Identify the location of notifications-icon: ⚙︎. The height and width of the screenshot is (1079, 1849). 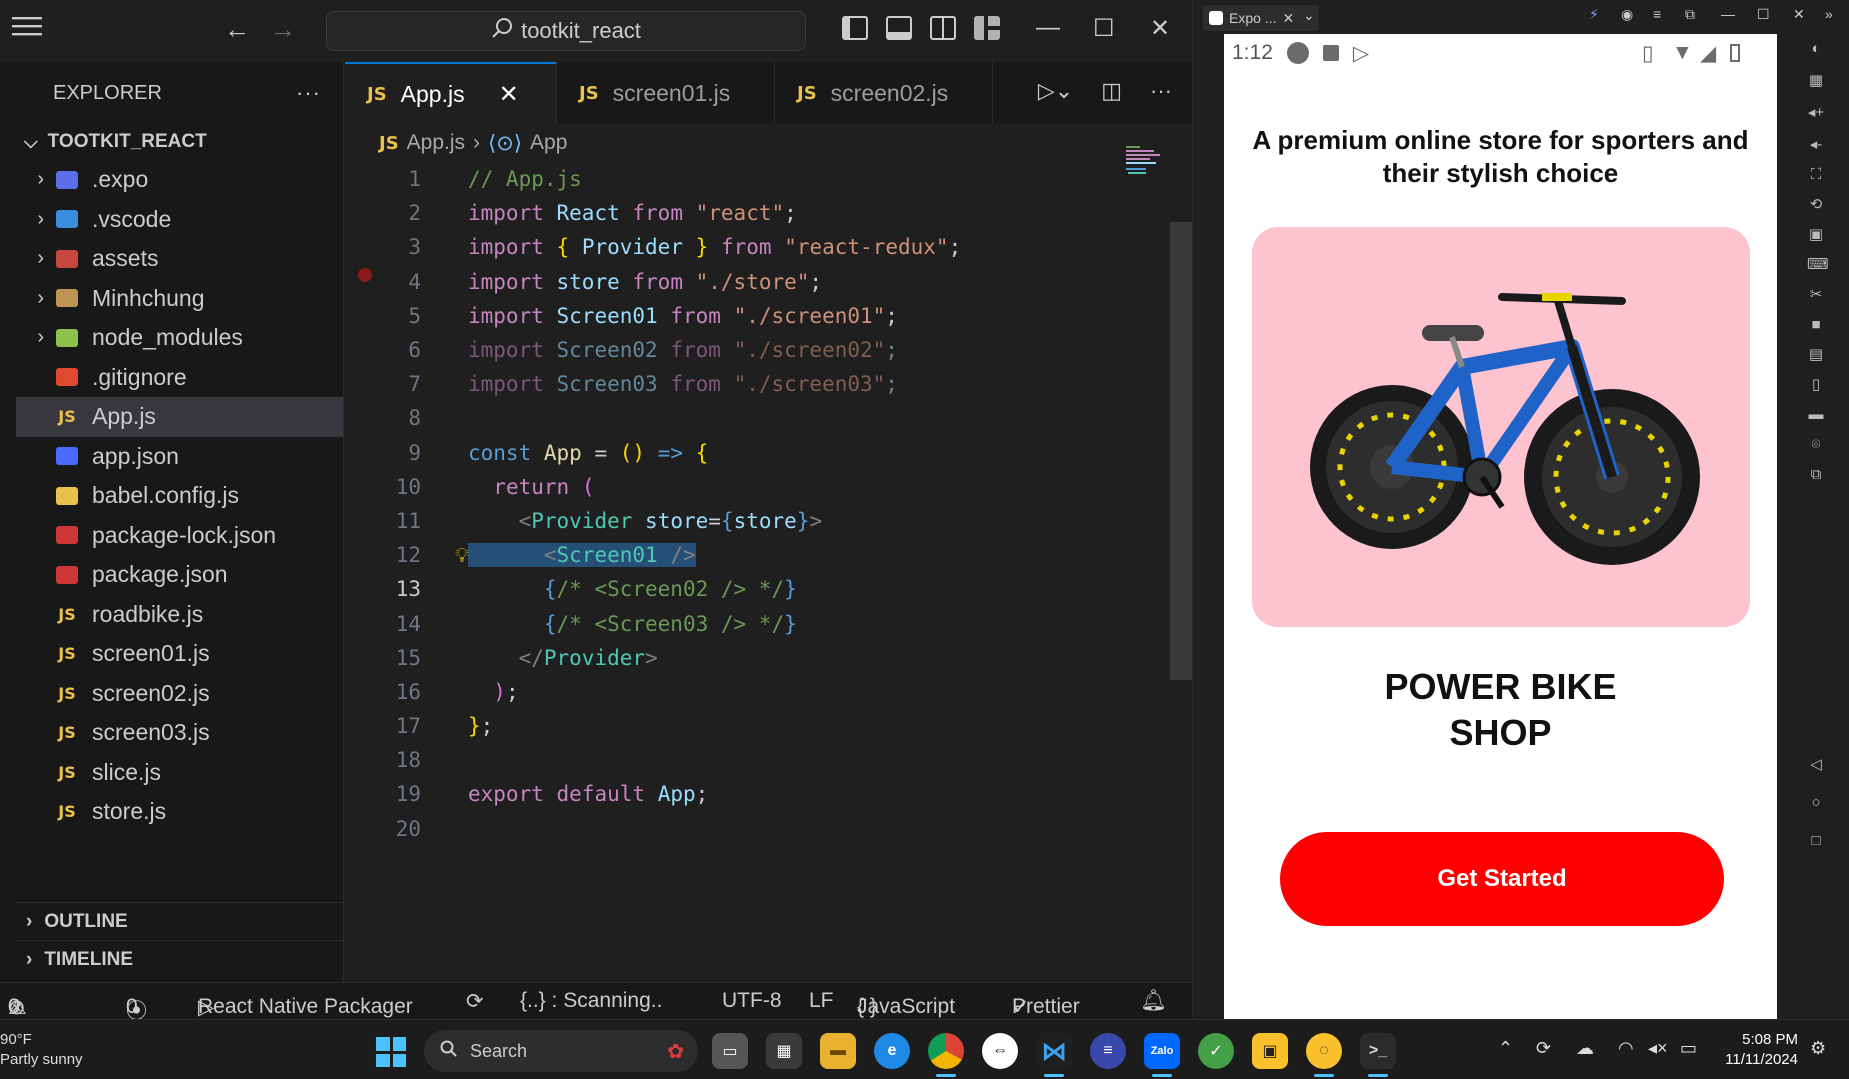
(1818, 1048).